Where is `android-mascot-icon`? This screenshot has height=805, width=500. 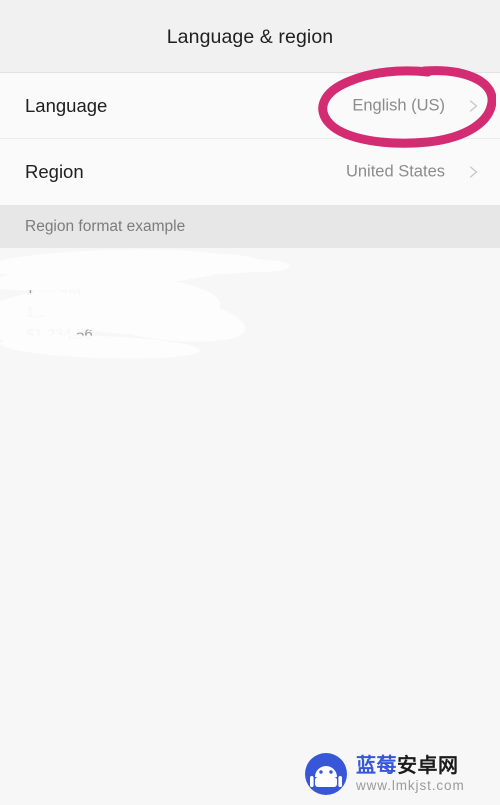 android-mascot-icon is located at coordinates (326, 774).